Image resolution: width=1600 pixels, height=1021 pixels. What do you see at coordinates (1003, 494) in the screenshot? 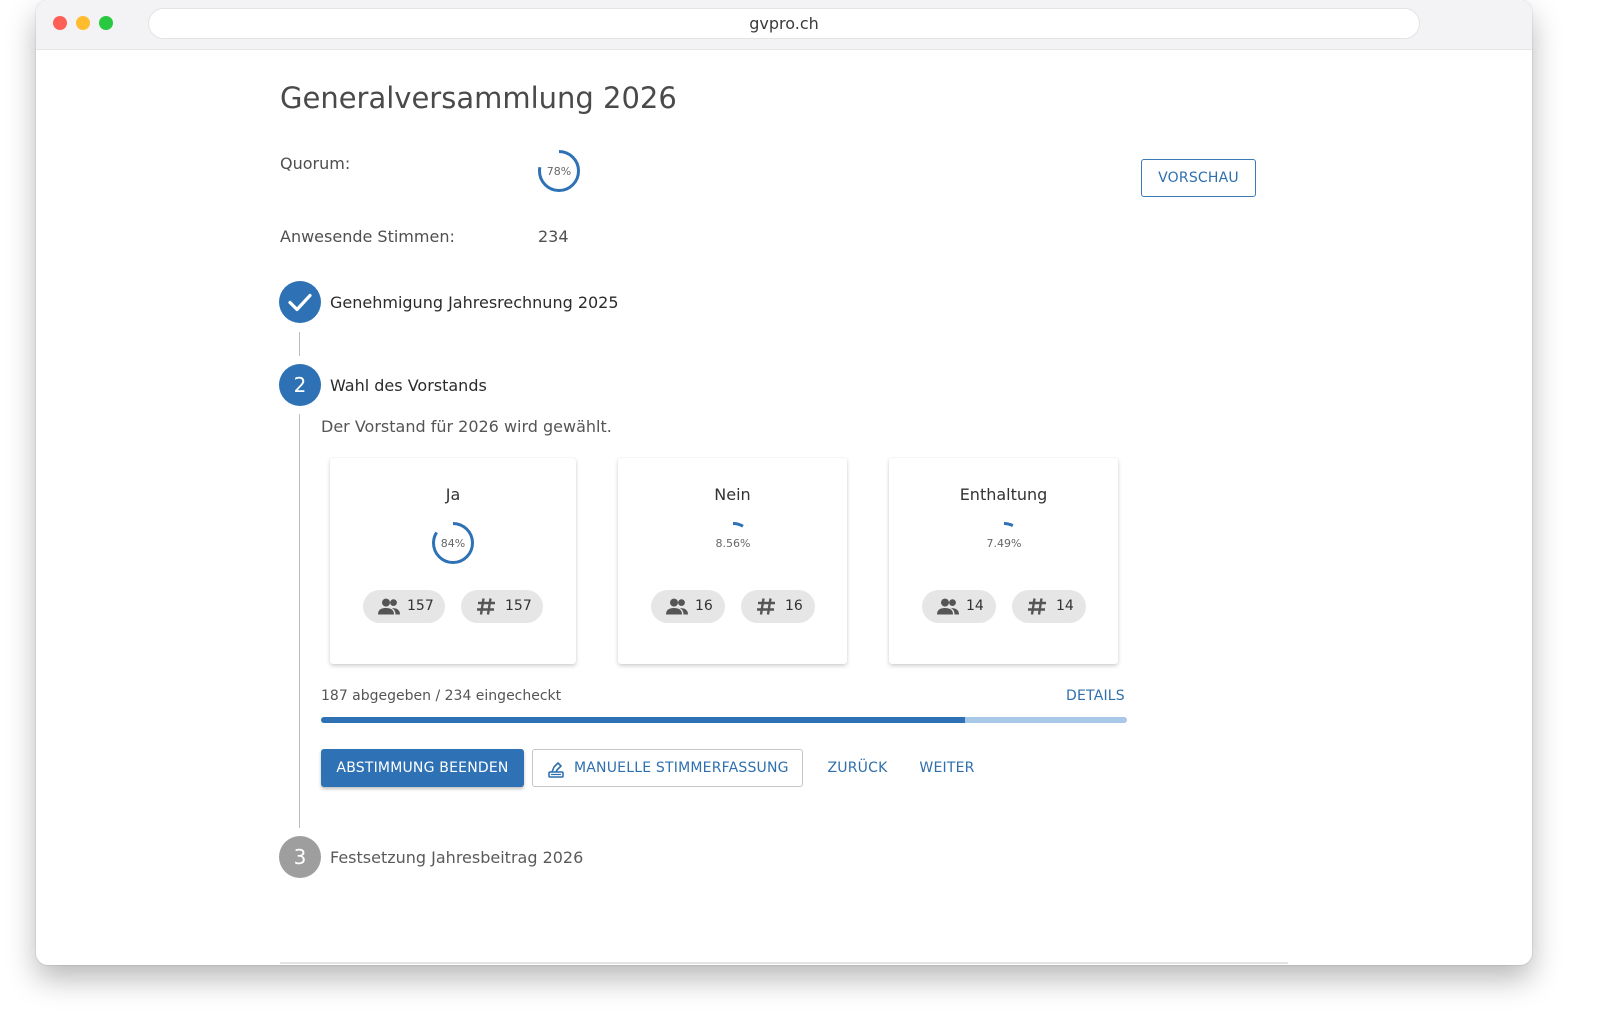
I see `option-label: Enthaltung` at bounding box center [1003, 494].